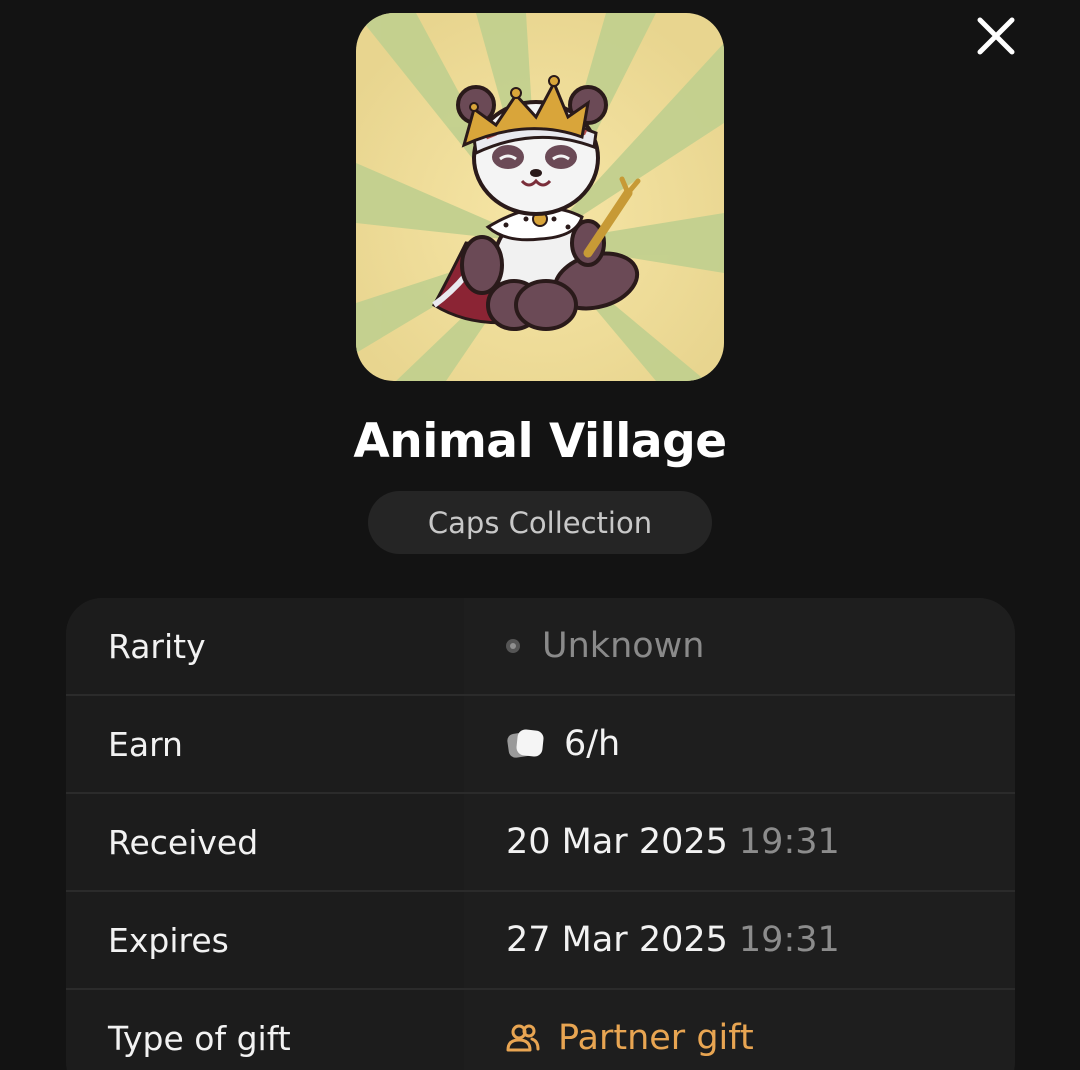 The image size is (1080, 1070). I want to click on gift-artwork, so click(540, 197).